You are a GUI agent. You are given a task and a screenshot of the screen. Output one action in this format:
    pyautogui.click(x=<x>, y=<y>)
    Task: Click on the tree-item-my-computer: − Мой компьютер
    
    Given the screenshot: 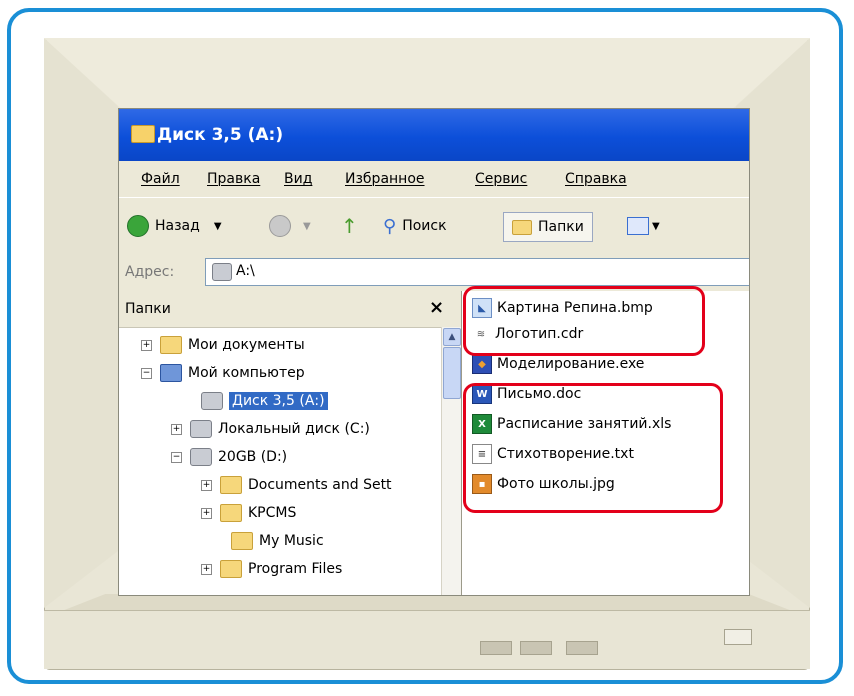 What is the action you would take?
    pyautogui.click(x=223, y=373)
    